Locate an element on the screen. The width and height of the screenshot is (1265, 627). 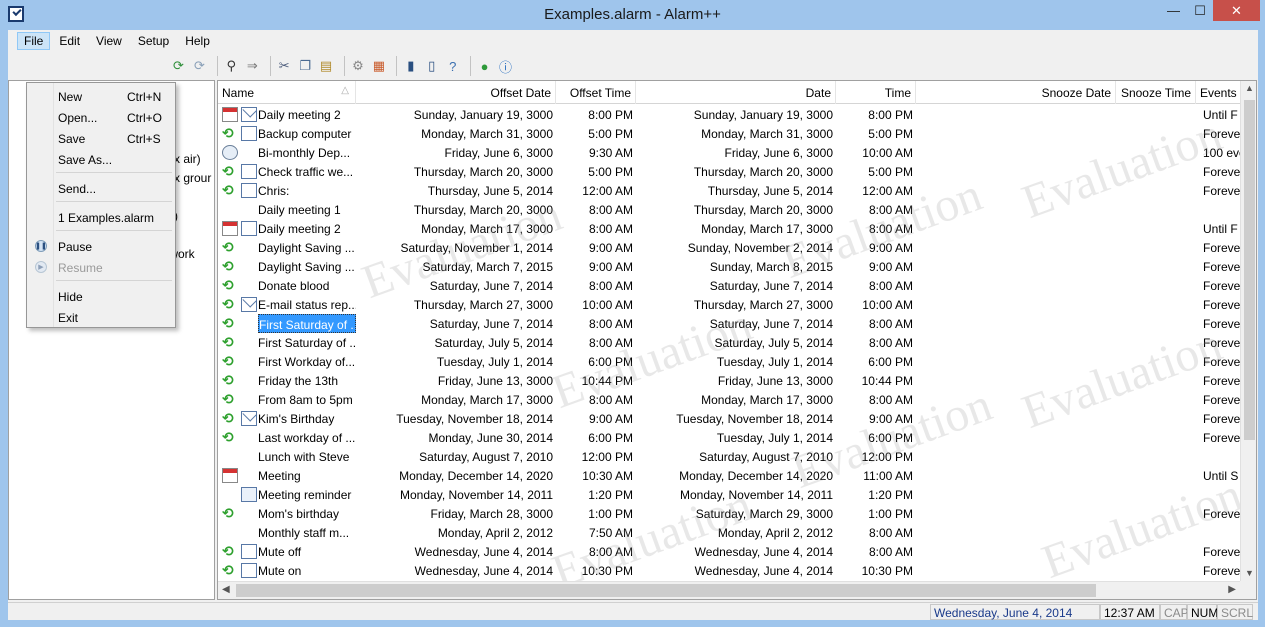
menu-item-save: Save Ctrl+S is located at coordinates (101, 138).